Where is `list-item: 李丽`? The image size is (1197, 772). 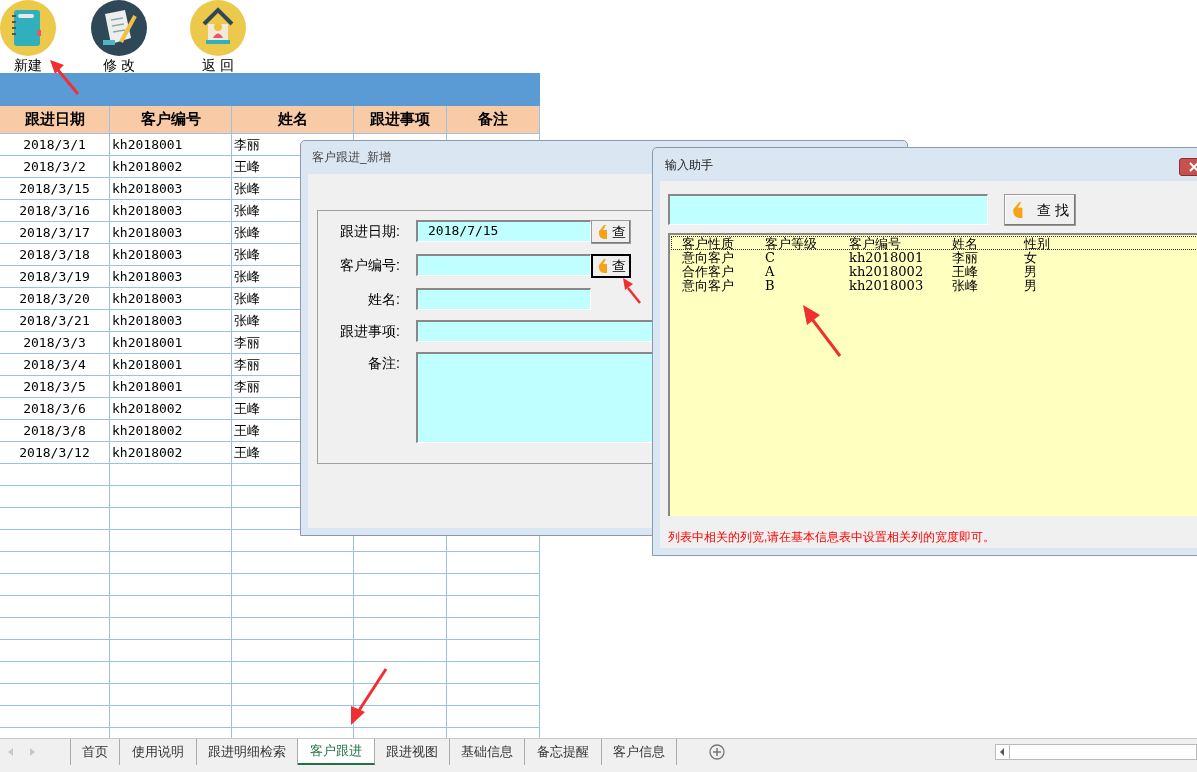
list-item: 李丽 is located at coordinates (965, 258).